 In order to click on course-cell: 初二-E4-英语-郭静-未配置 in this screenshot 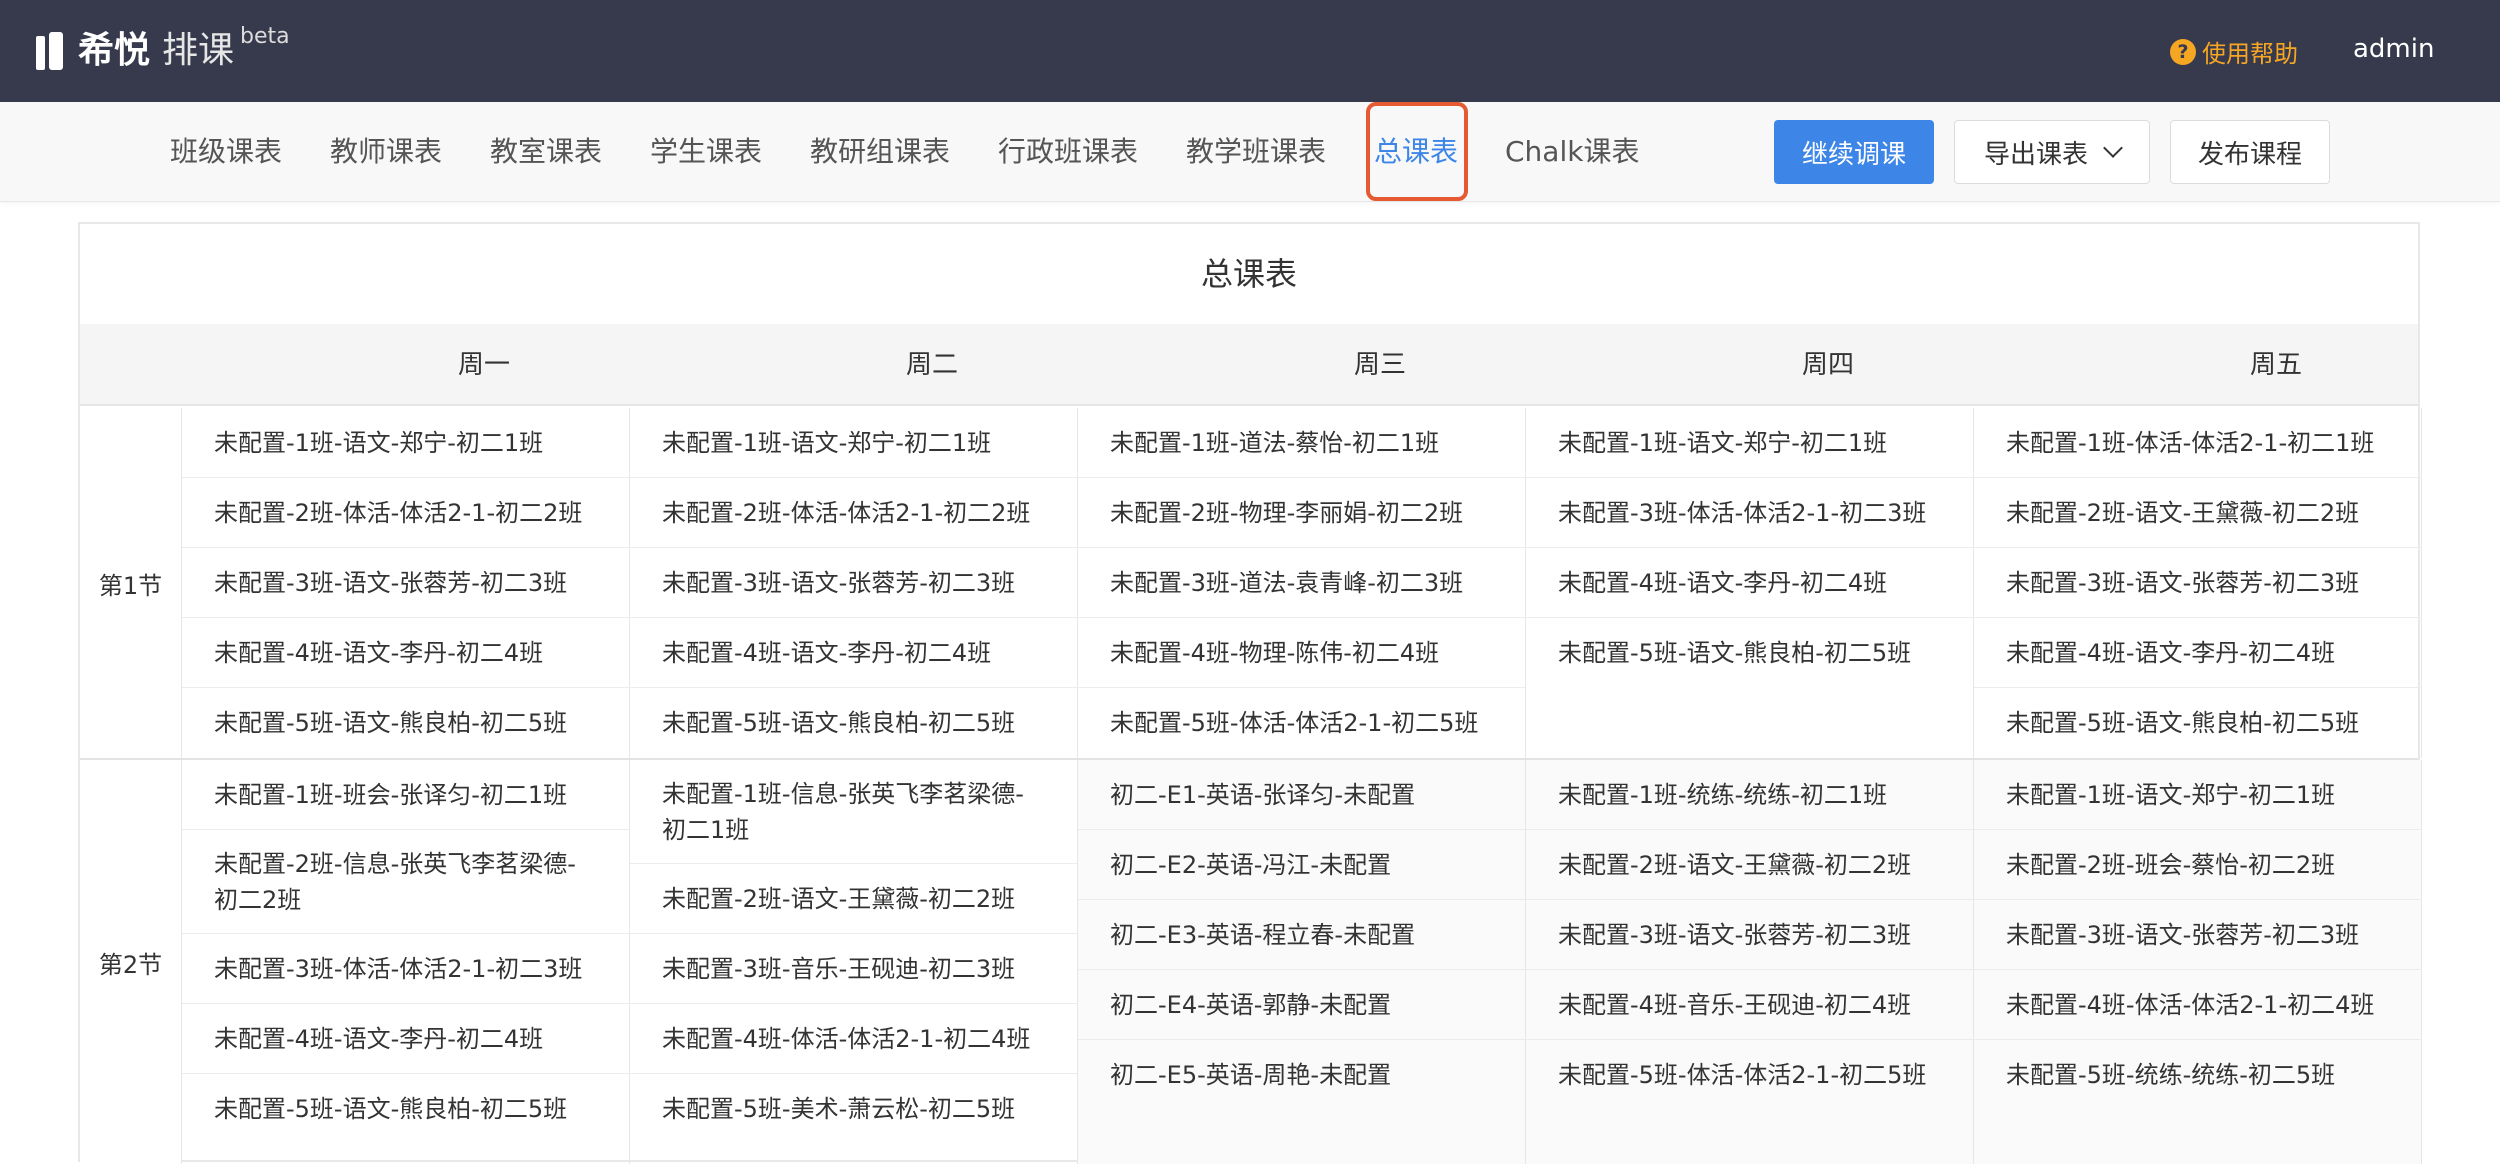, I will do `click(1302, 1005)`.